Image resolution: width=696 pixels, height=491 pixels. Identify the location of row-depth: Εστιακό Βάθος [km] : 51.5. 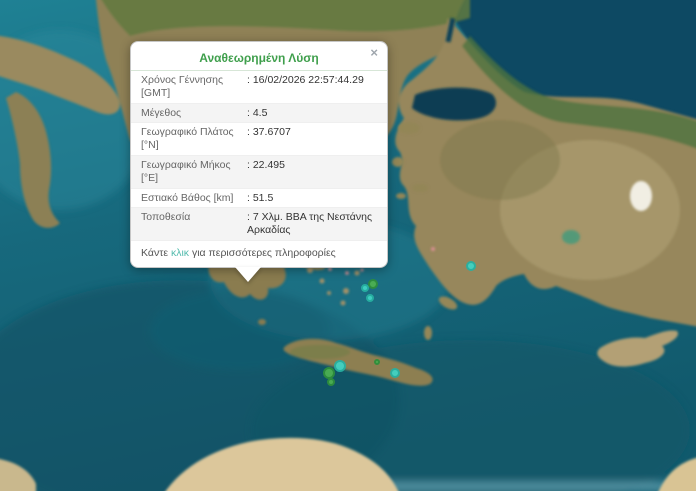
(259, 197).